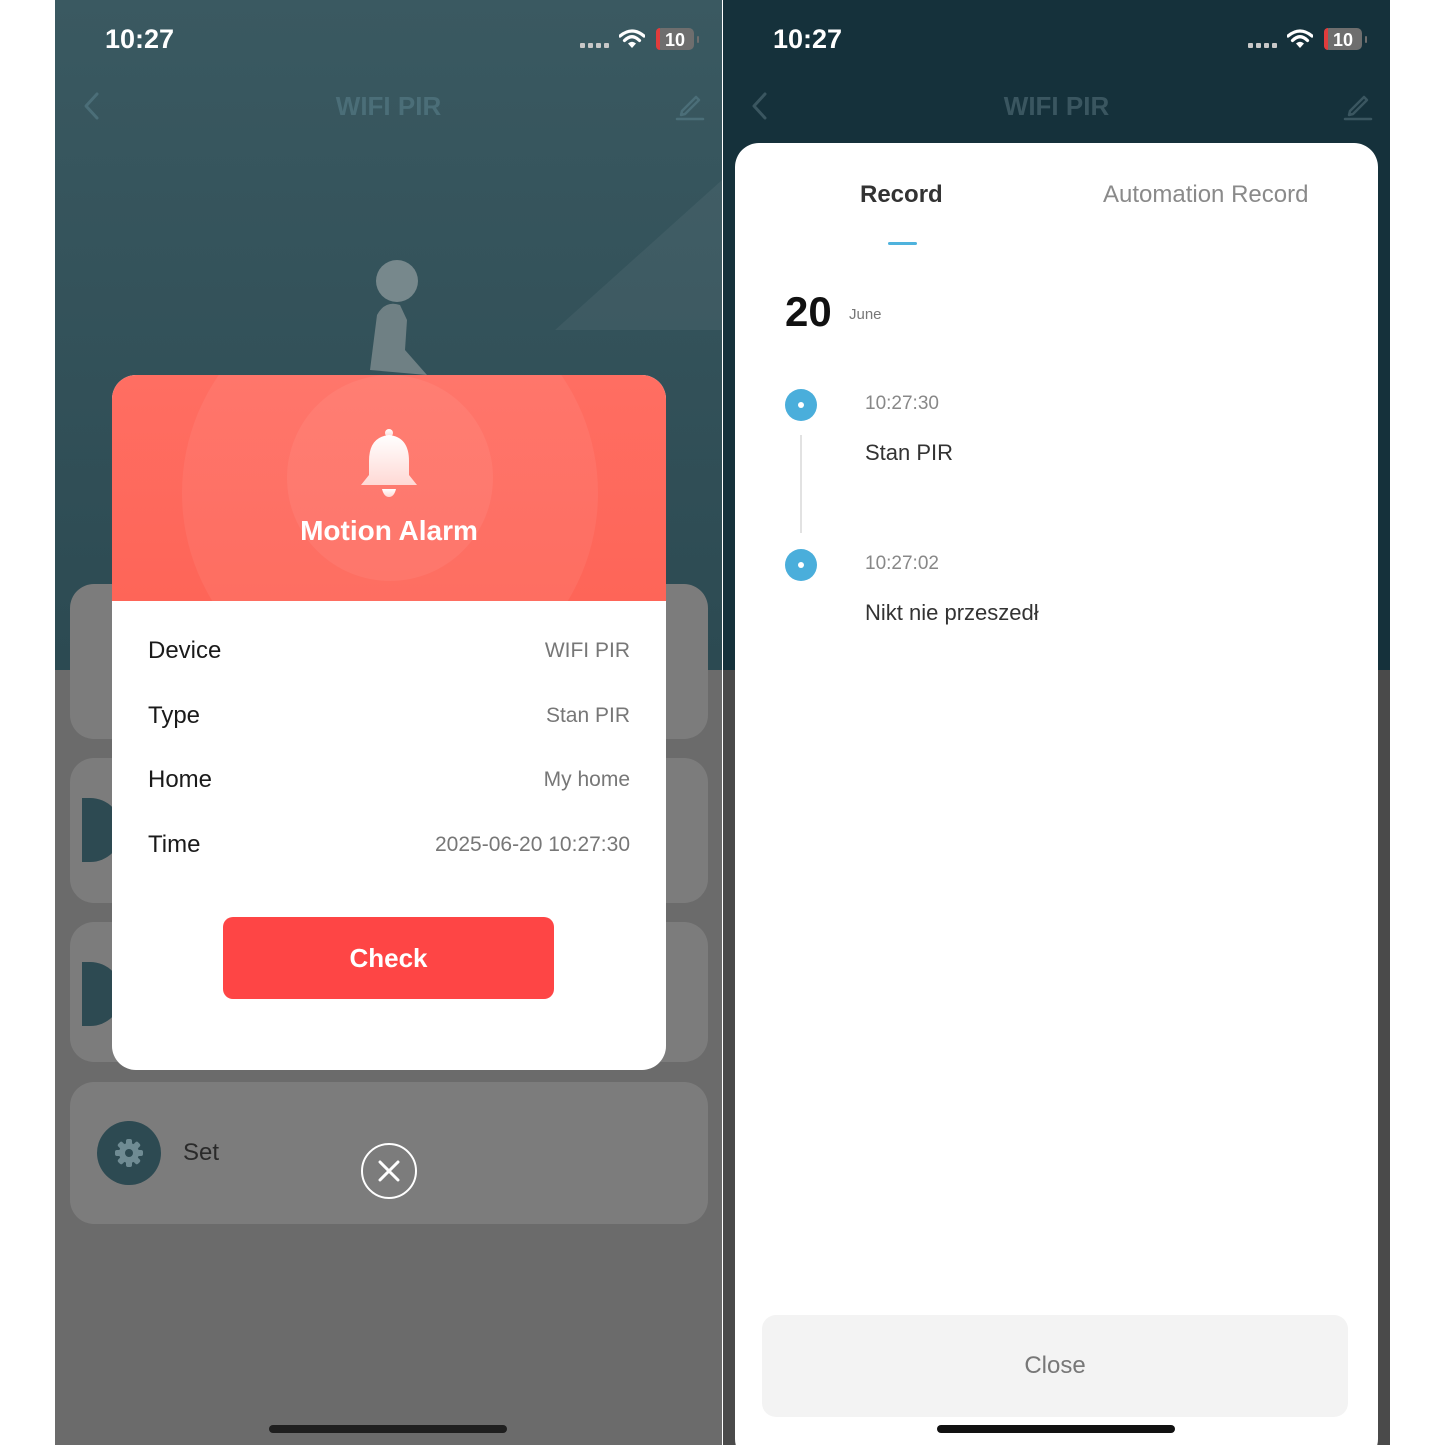 This screenshot has width=1445, height=1445. I want to click on tab-automation-record: Automation Record, so click(1205, 195).